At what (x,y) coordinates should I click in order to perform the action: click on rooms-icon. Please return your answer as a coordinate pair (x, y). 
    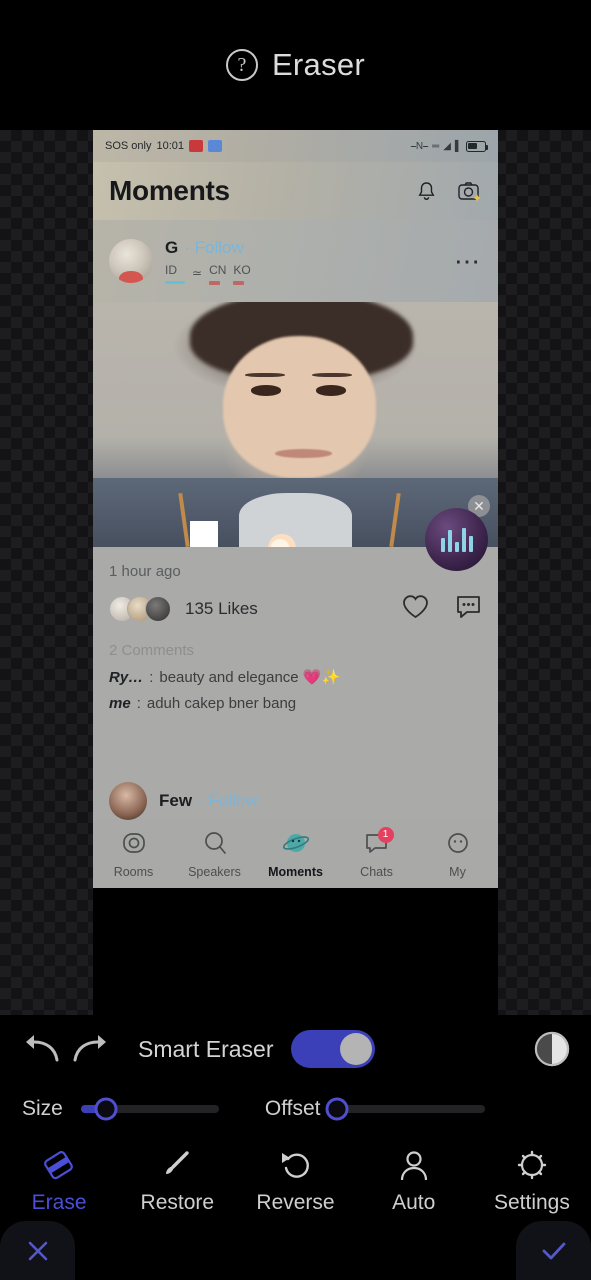
    Looking at the image, I should click on (134, 845).